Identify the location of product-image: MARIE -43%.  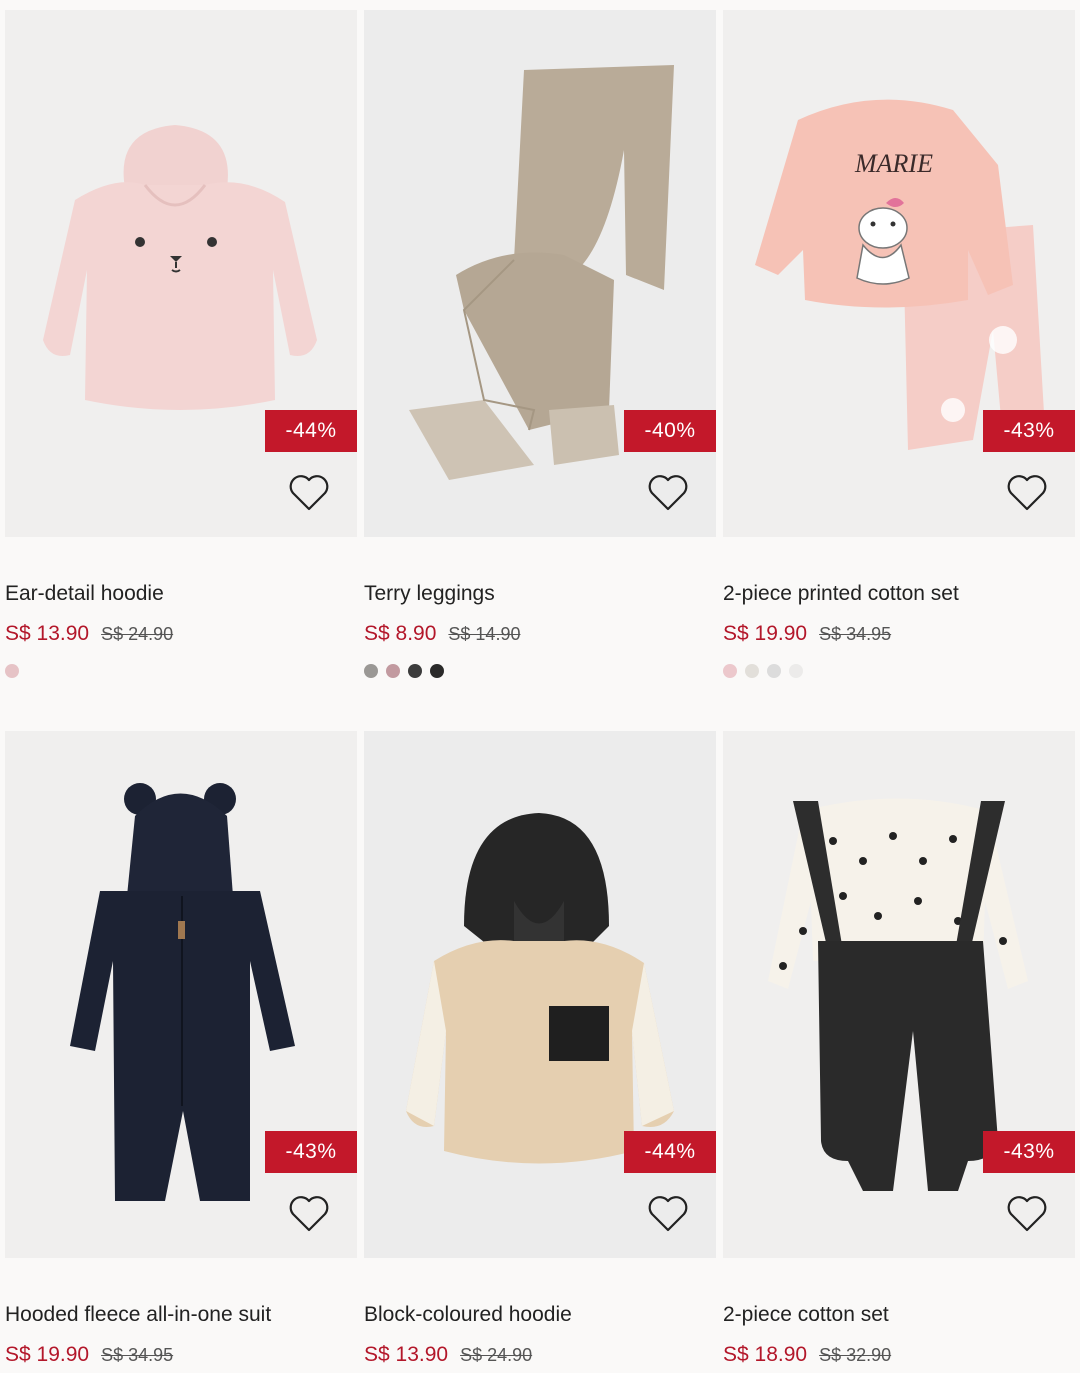
(899, 273).